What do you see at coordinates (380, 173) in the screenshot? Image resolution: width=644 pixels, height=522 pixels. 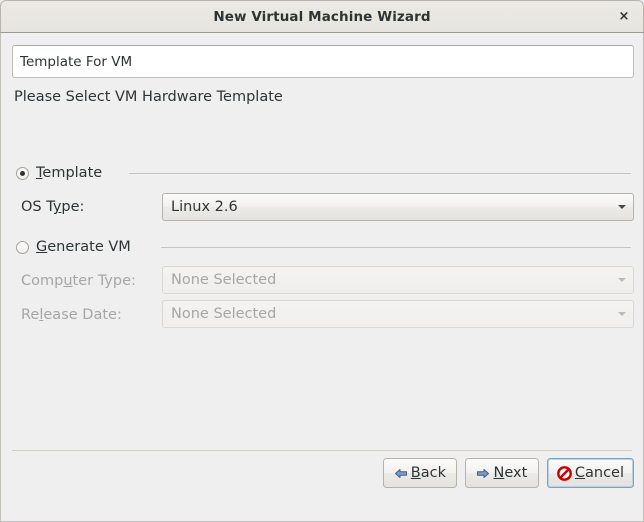 I see `template-group-rule` at bounding box center [380, 173].